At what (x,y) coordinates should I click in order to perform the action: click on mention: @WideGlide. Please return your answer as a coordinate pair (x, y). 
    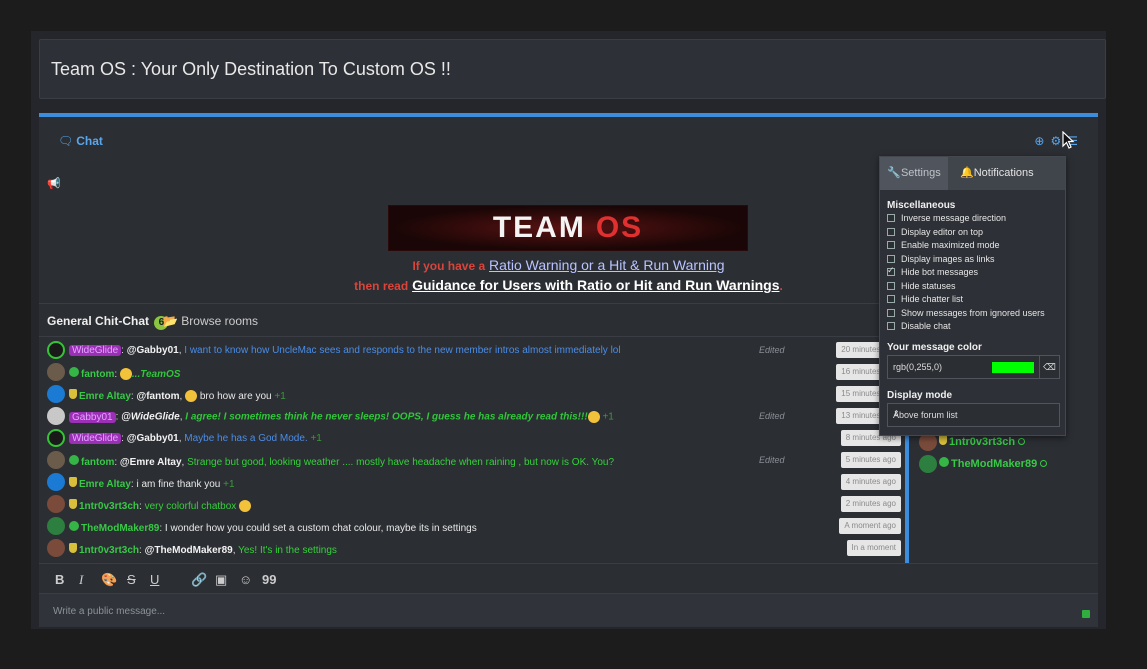
    Looking at the image, I should click on (150, 417).